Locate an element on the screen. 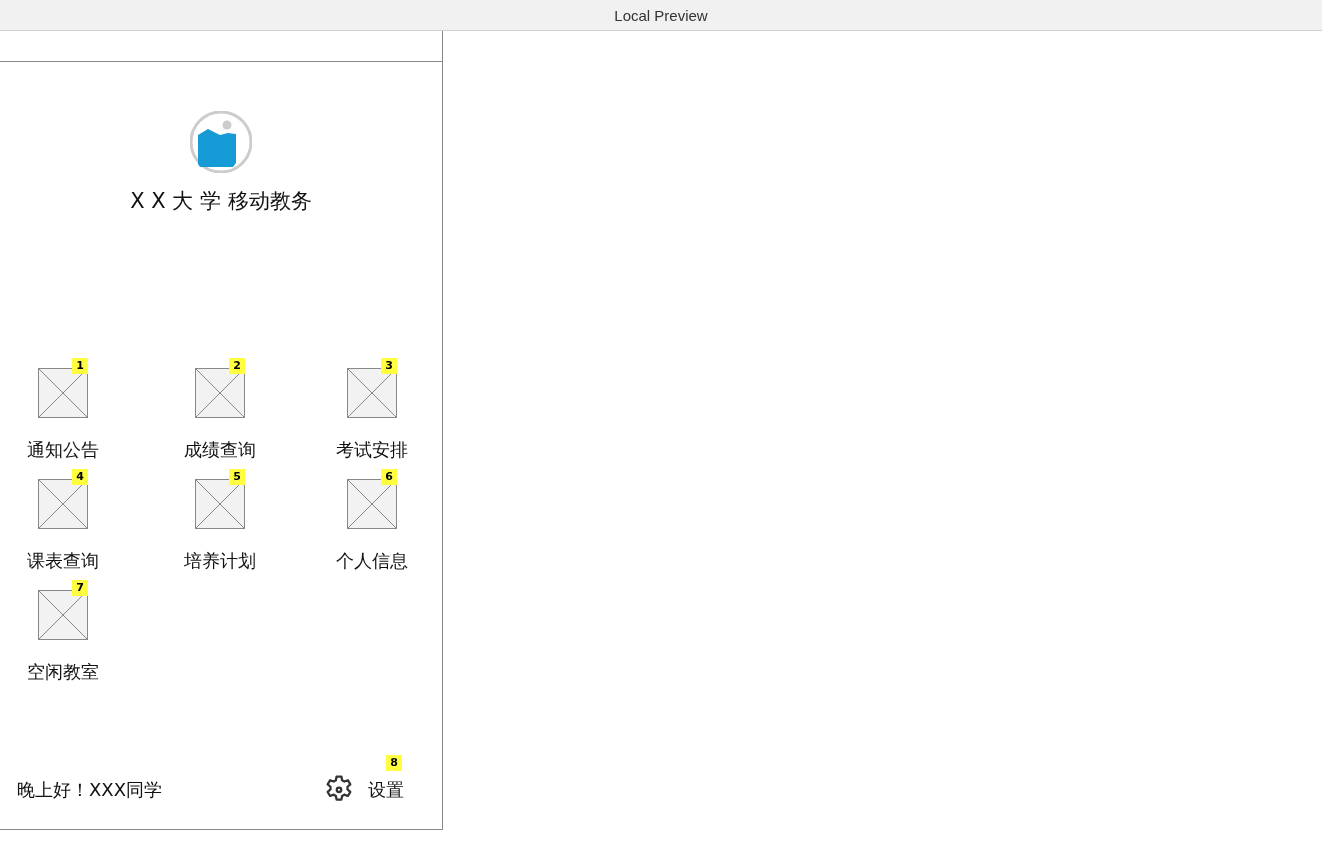 Image resolution: width=1322 pixels, height=859 pixels. menu-label: 通知公告 is located at coordinates (63, 450).